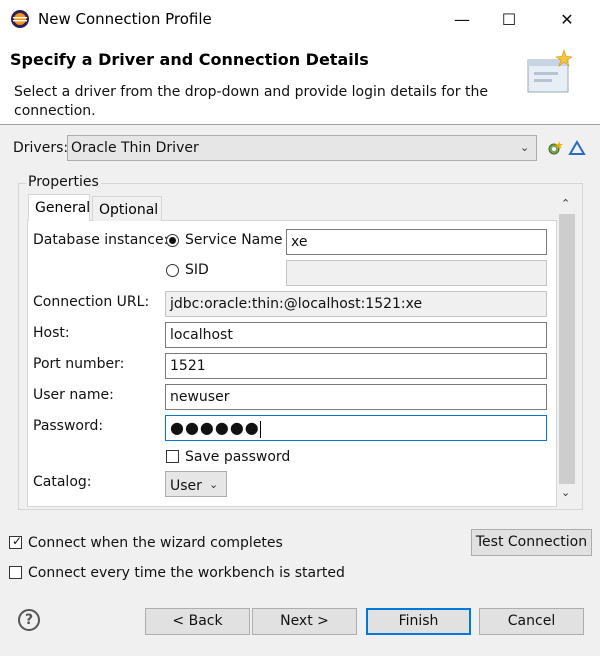 The height and width of the screenshot is (656, 600). Describe the element at coordinates (172, 240) in the screenshot. I see `service-name-radio` at that location.